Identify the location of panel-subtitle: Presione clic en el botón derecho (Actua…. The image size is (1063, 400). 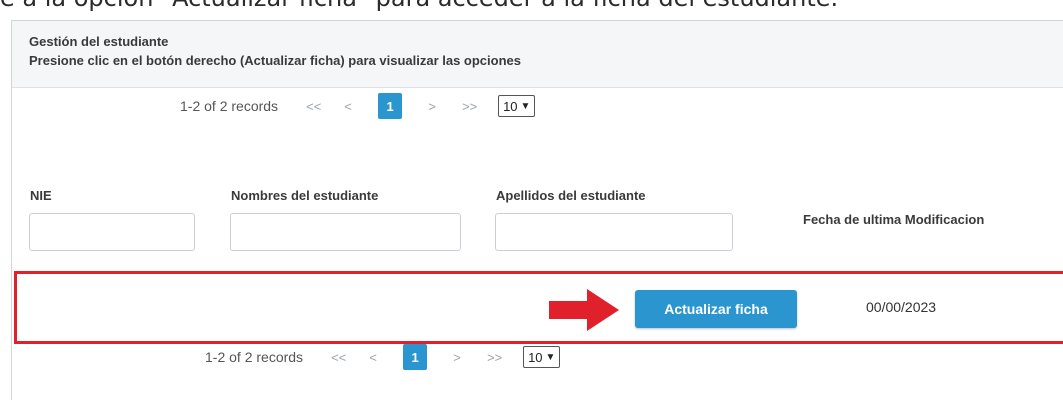
(275, 60).